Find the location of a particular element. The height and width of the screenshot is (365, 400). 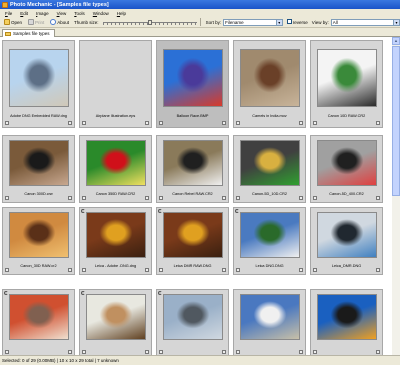

thumbnail-cell: Canon 350D RAW.CR2 is located at coordinates (115, 169).